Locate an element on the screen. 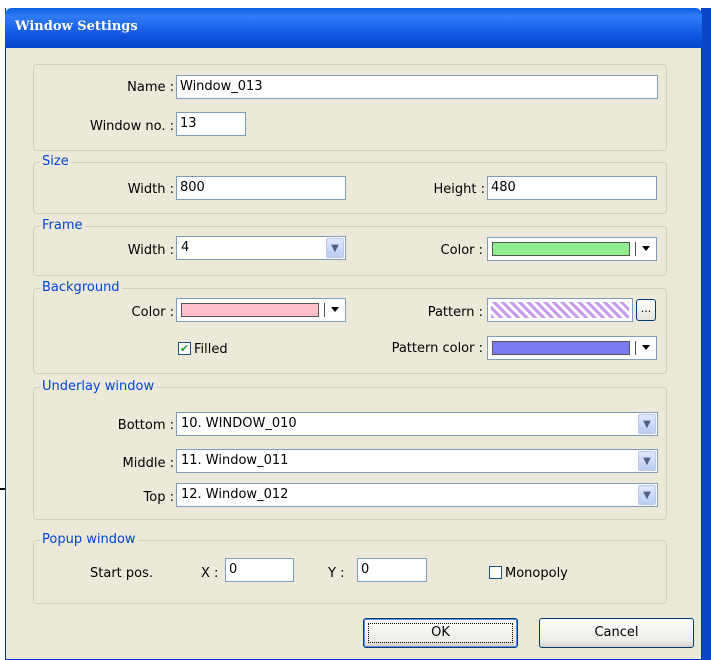  middle-value: 11. Window_011 is located at coordinates (235, 460).